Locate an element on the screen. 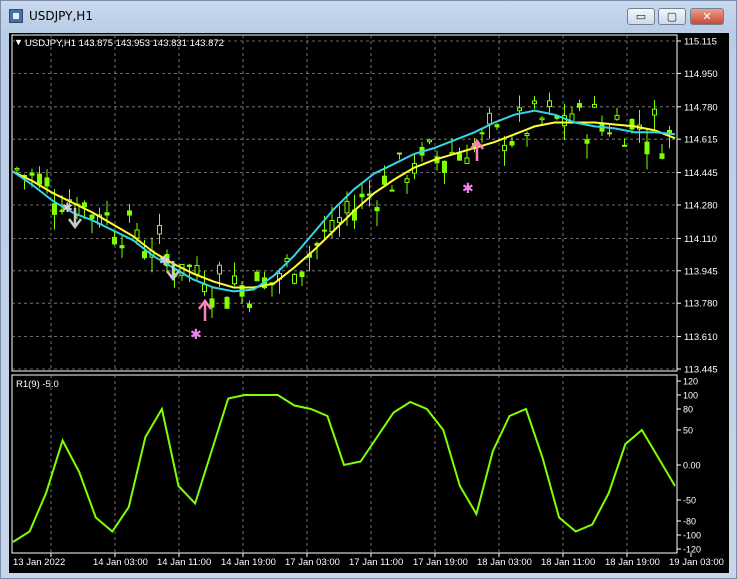 Image resolution: width=737 pixels, height=579 pixels. time-label: 18 Jan 11:00 is located at coordinates (568, 562).